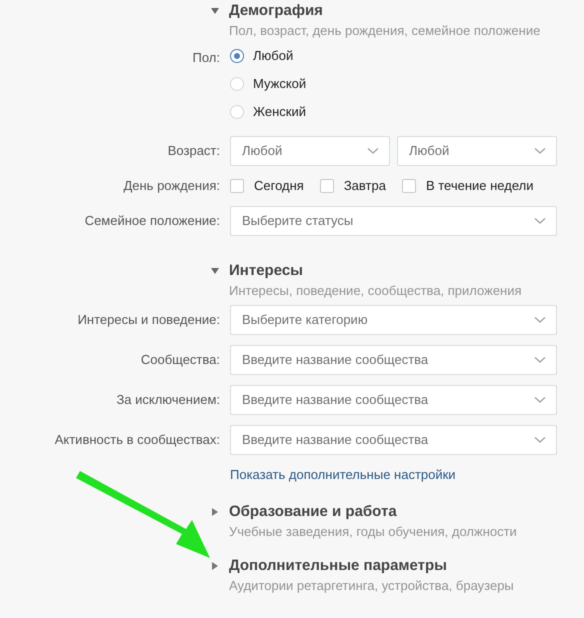 This screenshot has width=584, height=618. I want to click on radio-option: Любой, so click(268, 56).